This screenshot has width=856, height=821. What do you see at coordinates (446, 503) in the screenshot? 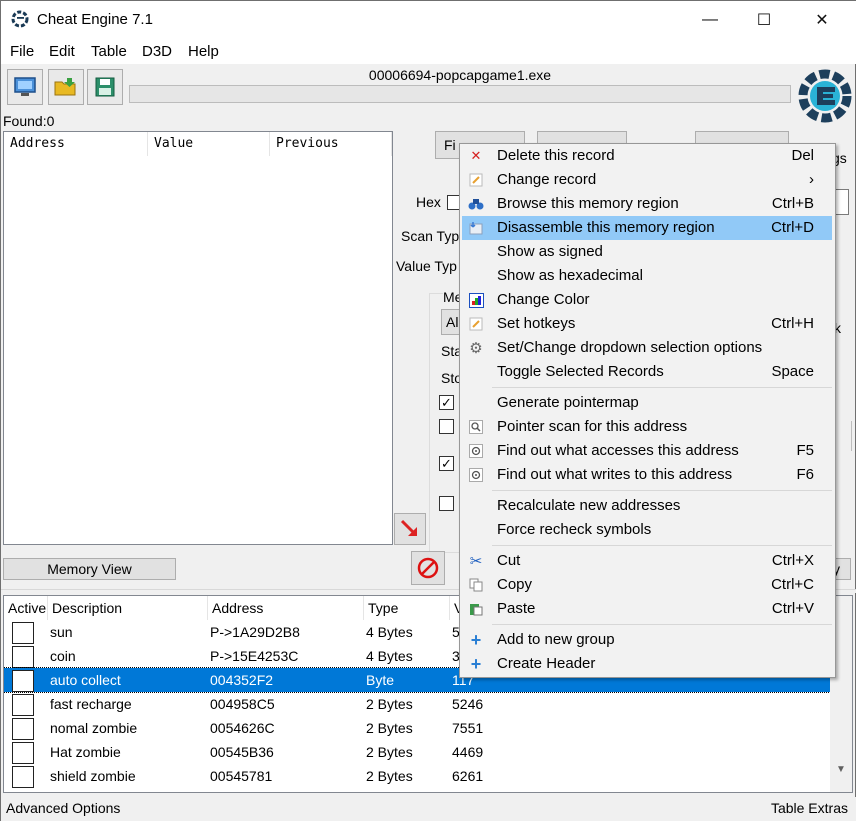
I see `pause-game-checkbox` at bounding box center [446, 503].